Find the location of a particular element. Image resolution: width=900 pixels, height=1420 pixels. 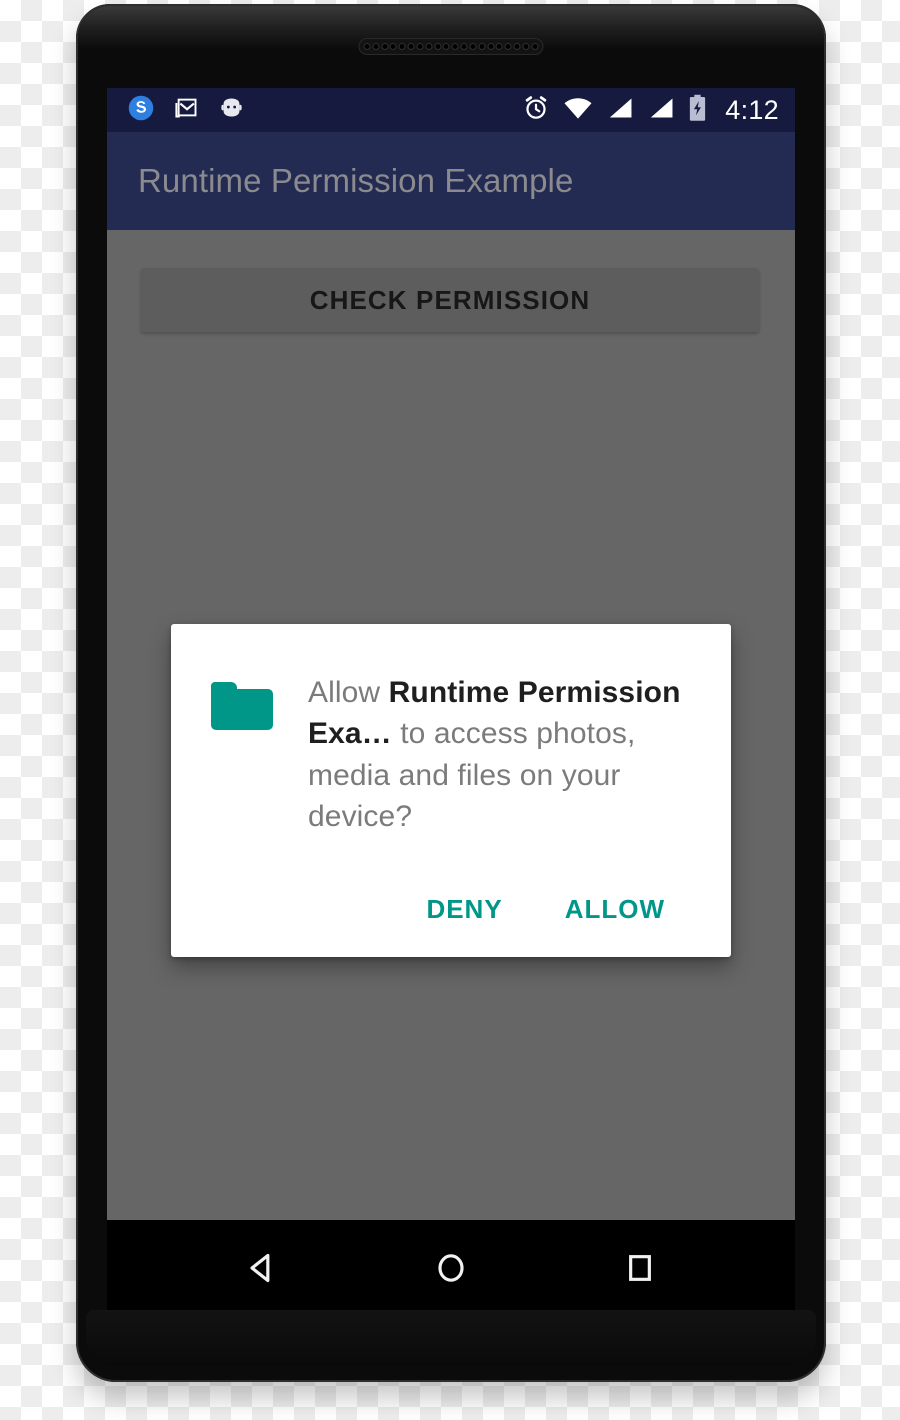

signal-sim2-icon is located at coordinates (661, 110).